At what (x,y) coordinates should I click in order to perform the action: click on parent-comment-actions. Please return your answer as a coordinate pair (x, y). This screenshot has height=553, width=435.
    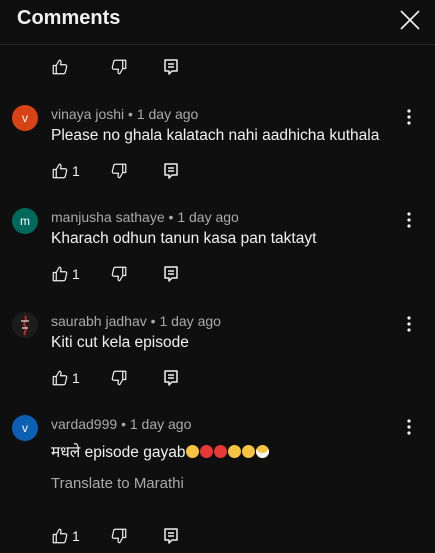
    Looking at the image, I should click on (217, 67).